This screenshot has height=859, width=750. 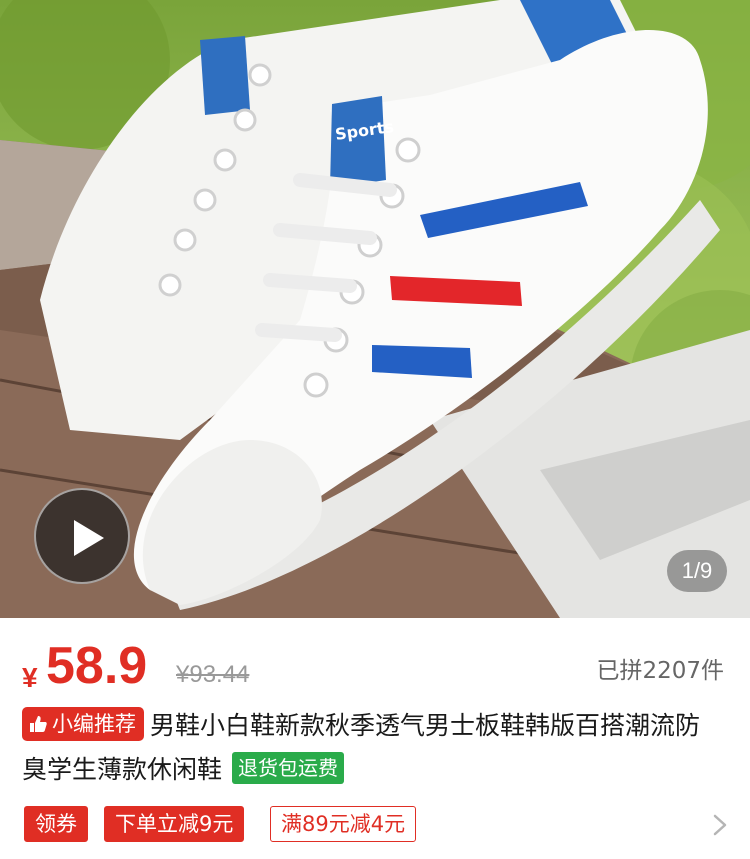 I want to click on play-icon, so click(x=89, y=538).